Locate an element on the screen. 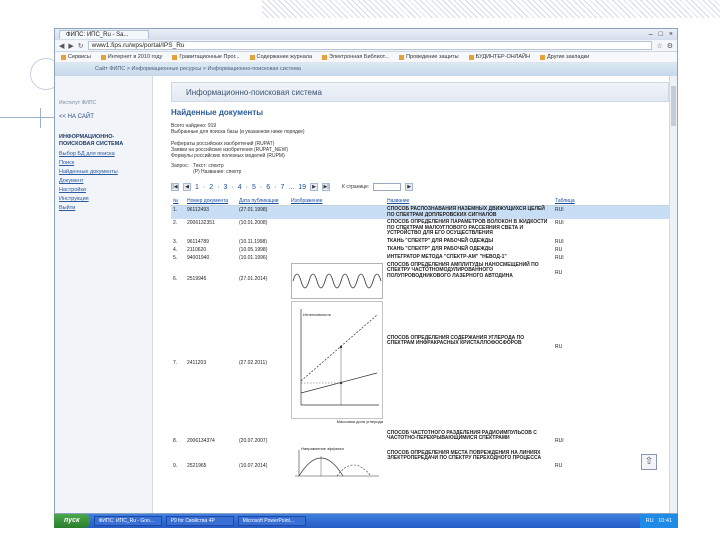 This screenshot has height=540, width=720. doc-number-link: 2521965 is located at coordinates (211, 465).